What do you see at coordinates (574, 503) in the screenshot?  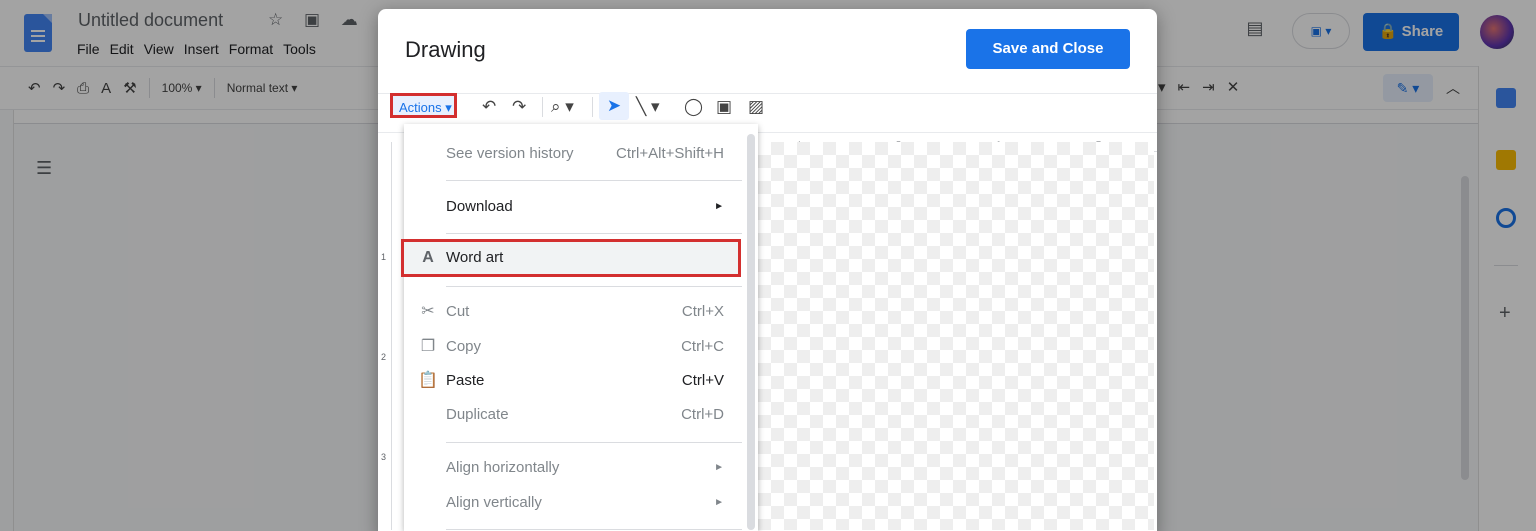 I see `menu-item-align-vertically: Align vertically ►` at bounding box center [574, 503].